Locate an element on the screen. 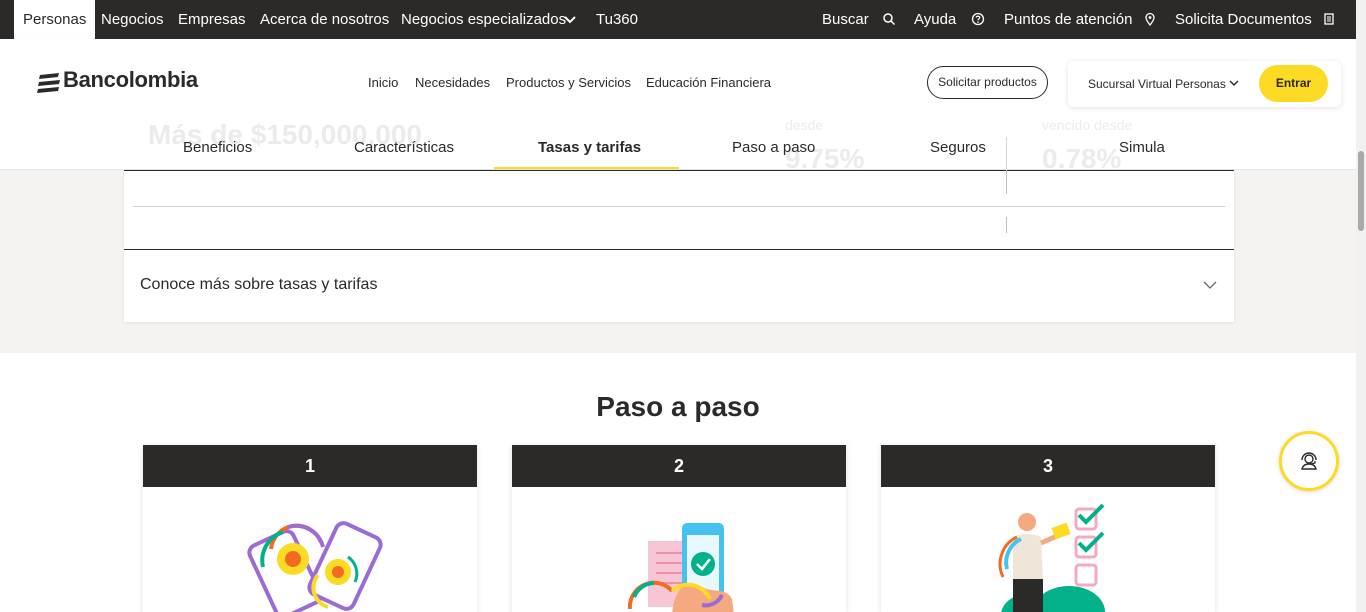 This screenshot has width=1366, height=612. table-row-divider is located at coordinates (679, 206).